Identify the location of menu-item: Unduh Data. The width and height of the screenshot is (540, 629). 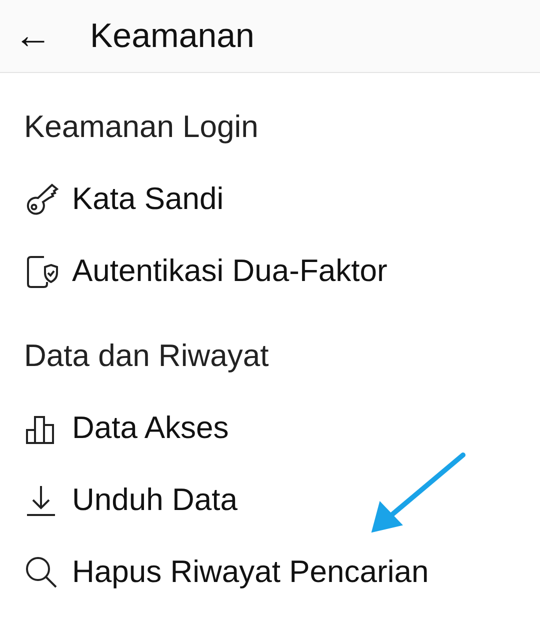
(155, 500).